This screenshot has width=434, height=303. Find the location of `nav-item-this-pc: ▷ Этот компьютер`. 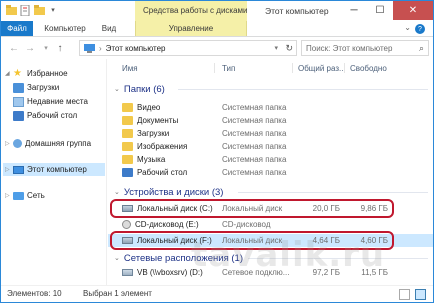

nav-item-this-pc: ▷ Этот компьютер is located at coordinates (54, 169).